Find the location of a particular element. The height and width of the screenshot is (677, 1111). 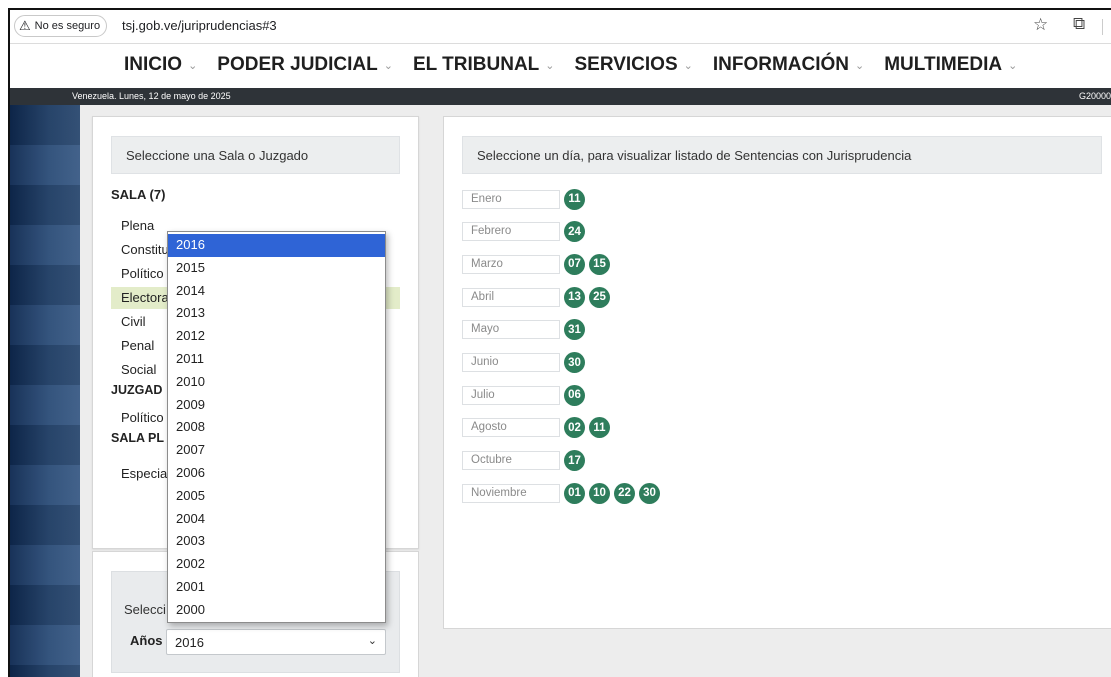

month-row: Febrero 24 is located at coordinates (525, 232).